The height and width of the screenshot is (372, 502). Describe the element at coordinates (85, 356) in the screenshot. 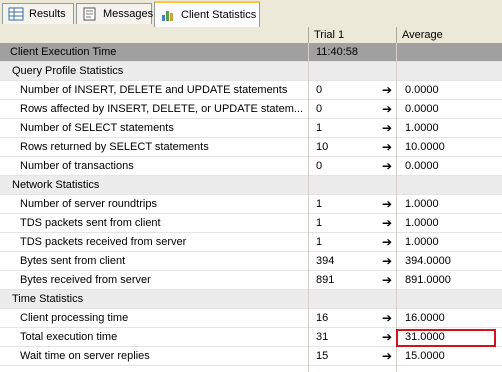

I see `row-label: Wait time on server replies` at that location.